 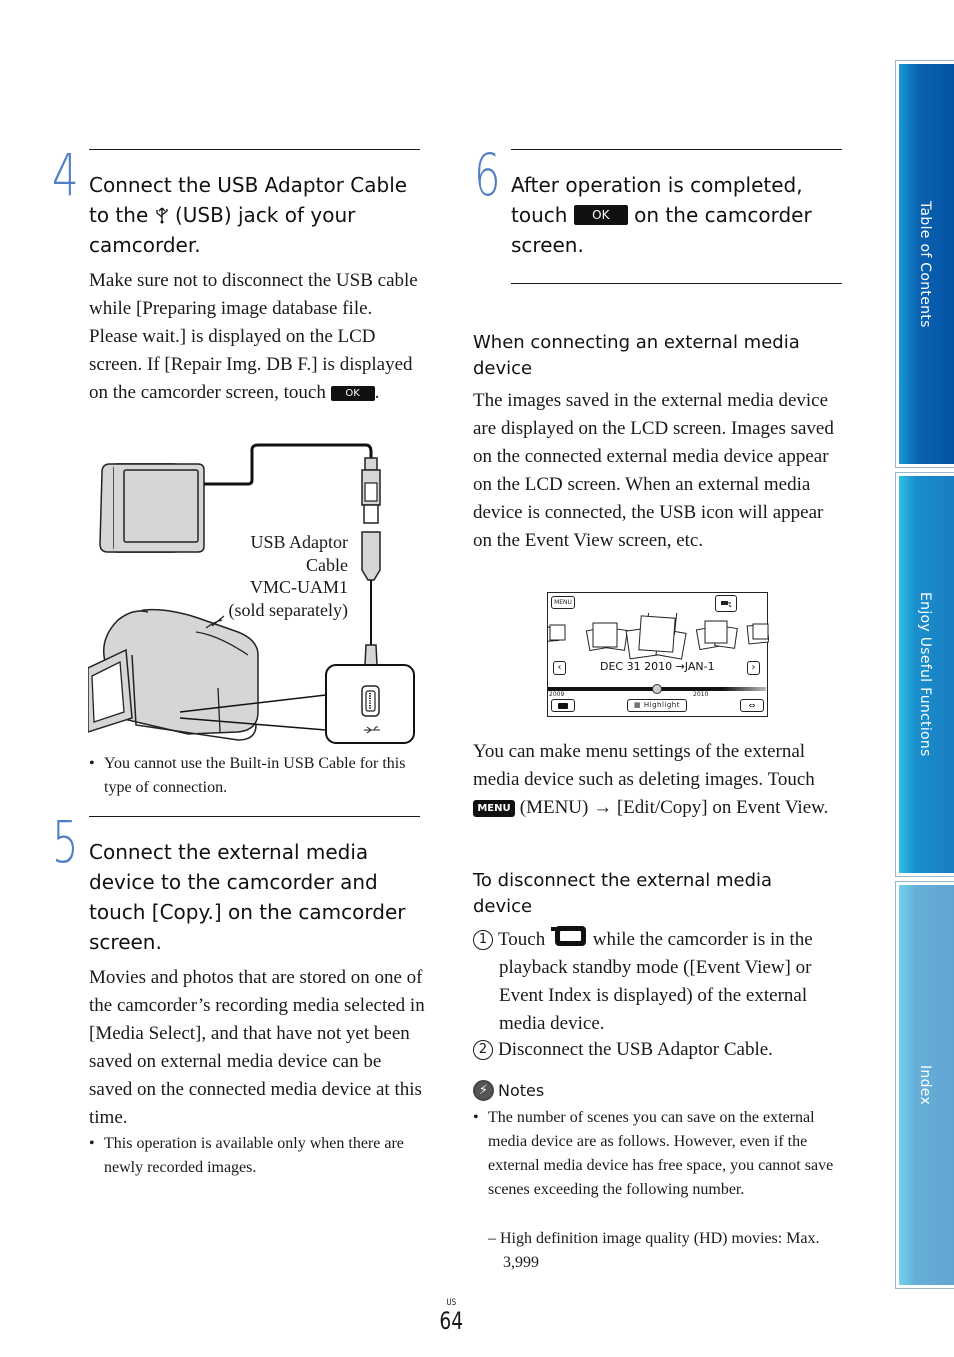 What do you see at coordinates (603, 807) in the screenshot?
I see `arrow-icon: →` at bounding box center [603, 807].